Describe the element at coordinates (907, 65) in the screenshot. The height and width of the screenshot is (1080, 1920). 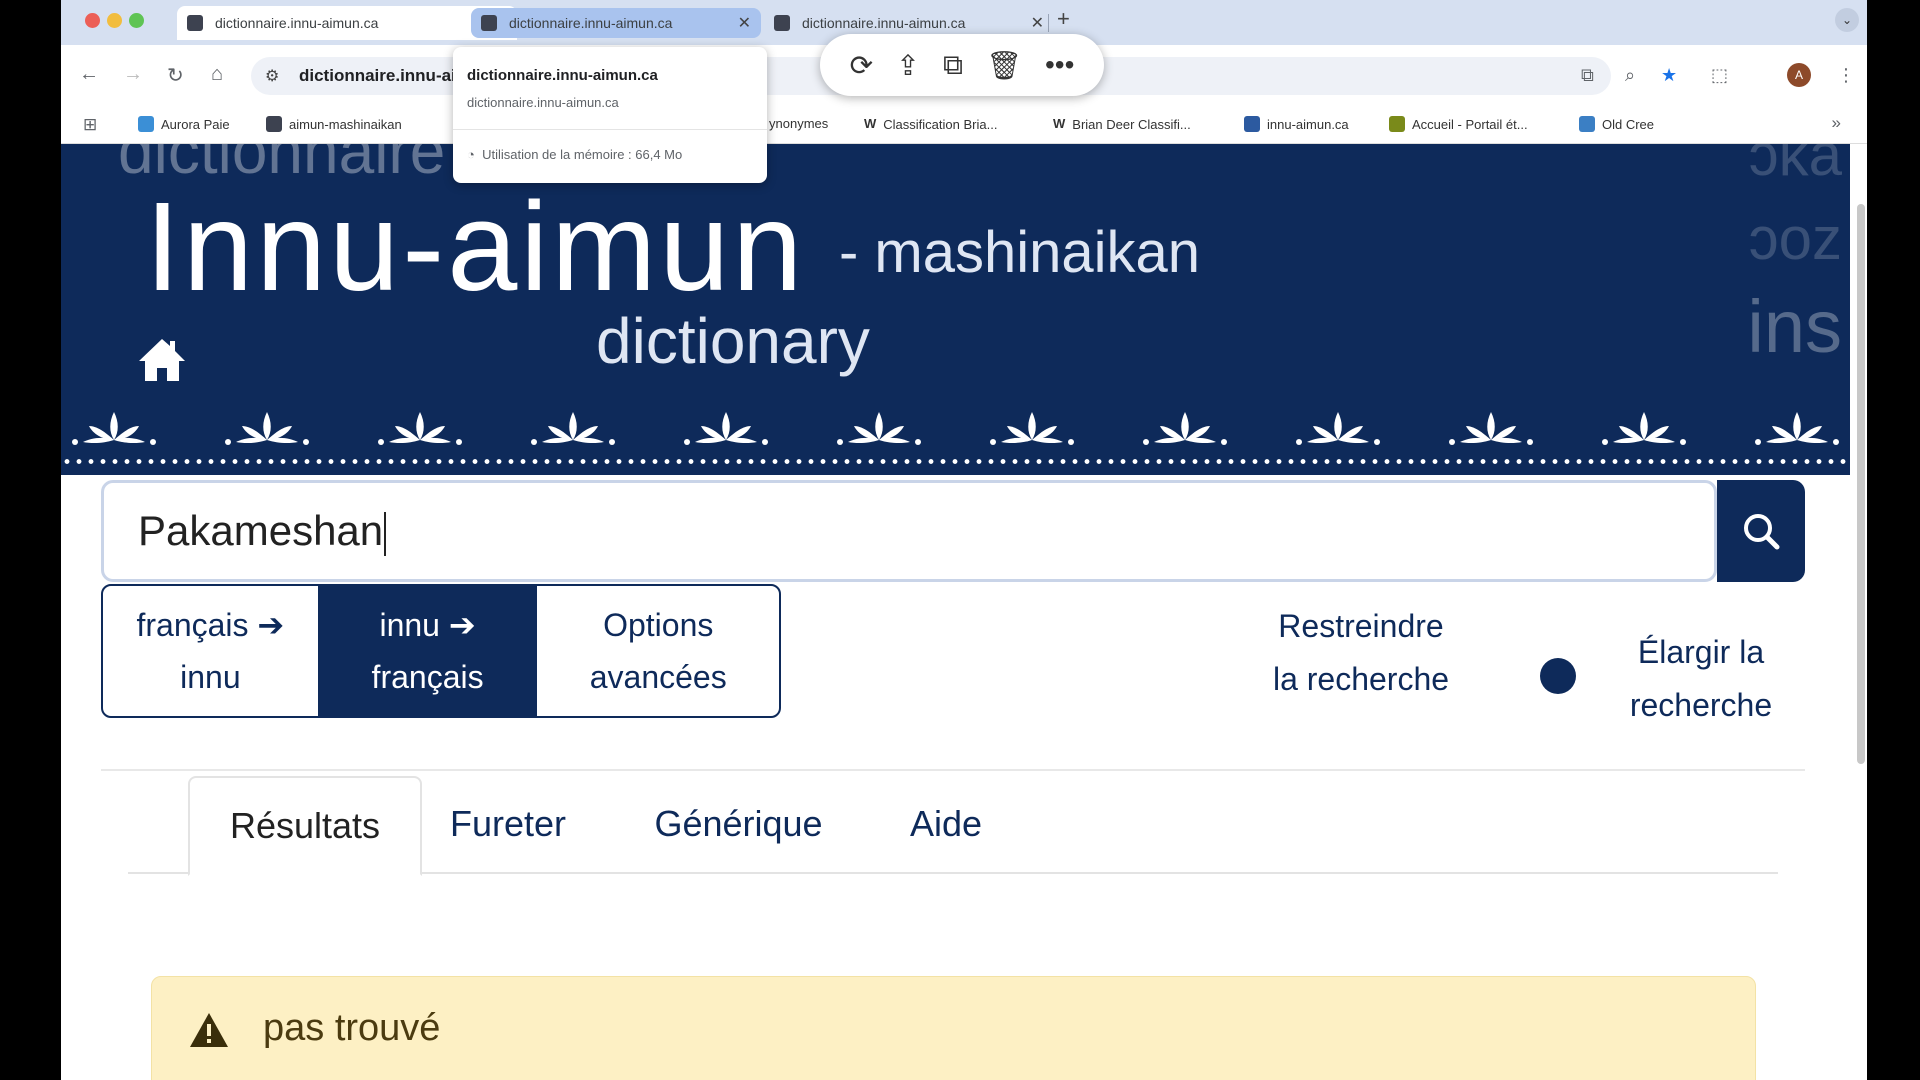
I see `share-icon: ⇪` at that location.